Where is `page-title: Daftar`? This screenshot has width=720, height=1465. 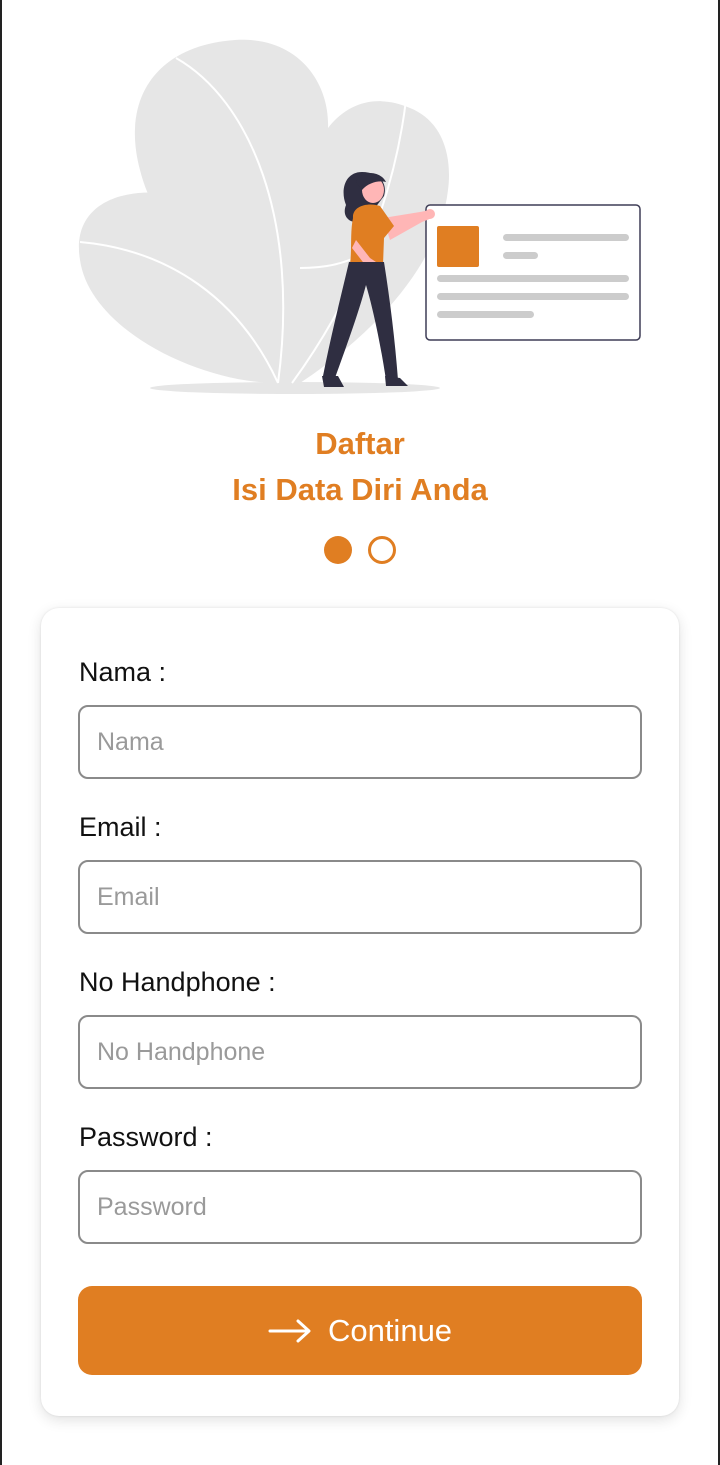
page-title: Daftar is located at coordinates (360, 443).